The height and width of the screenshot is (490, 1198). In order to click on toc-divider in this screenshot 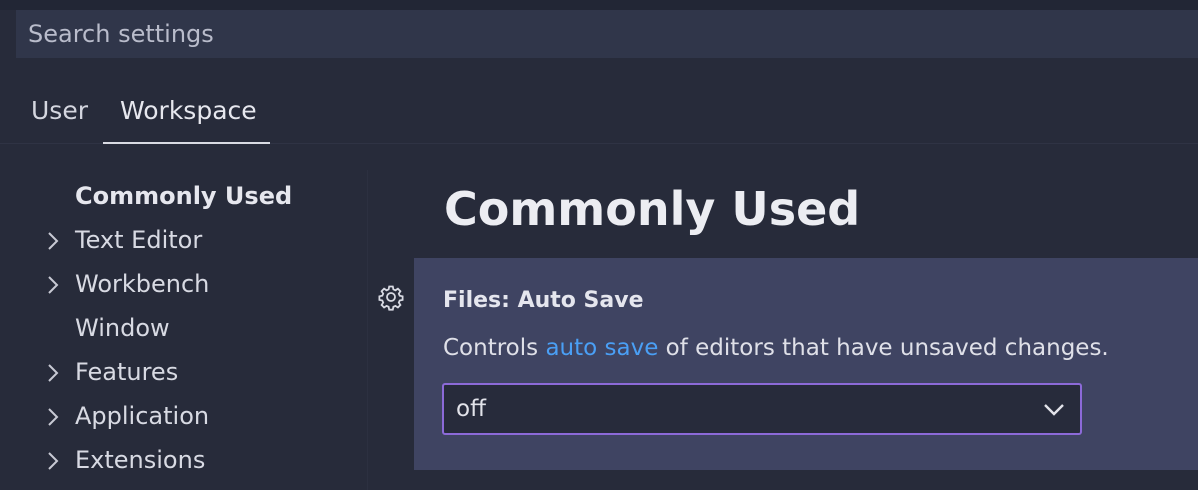, I will do `click(367, 330)`.